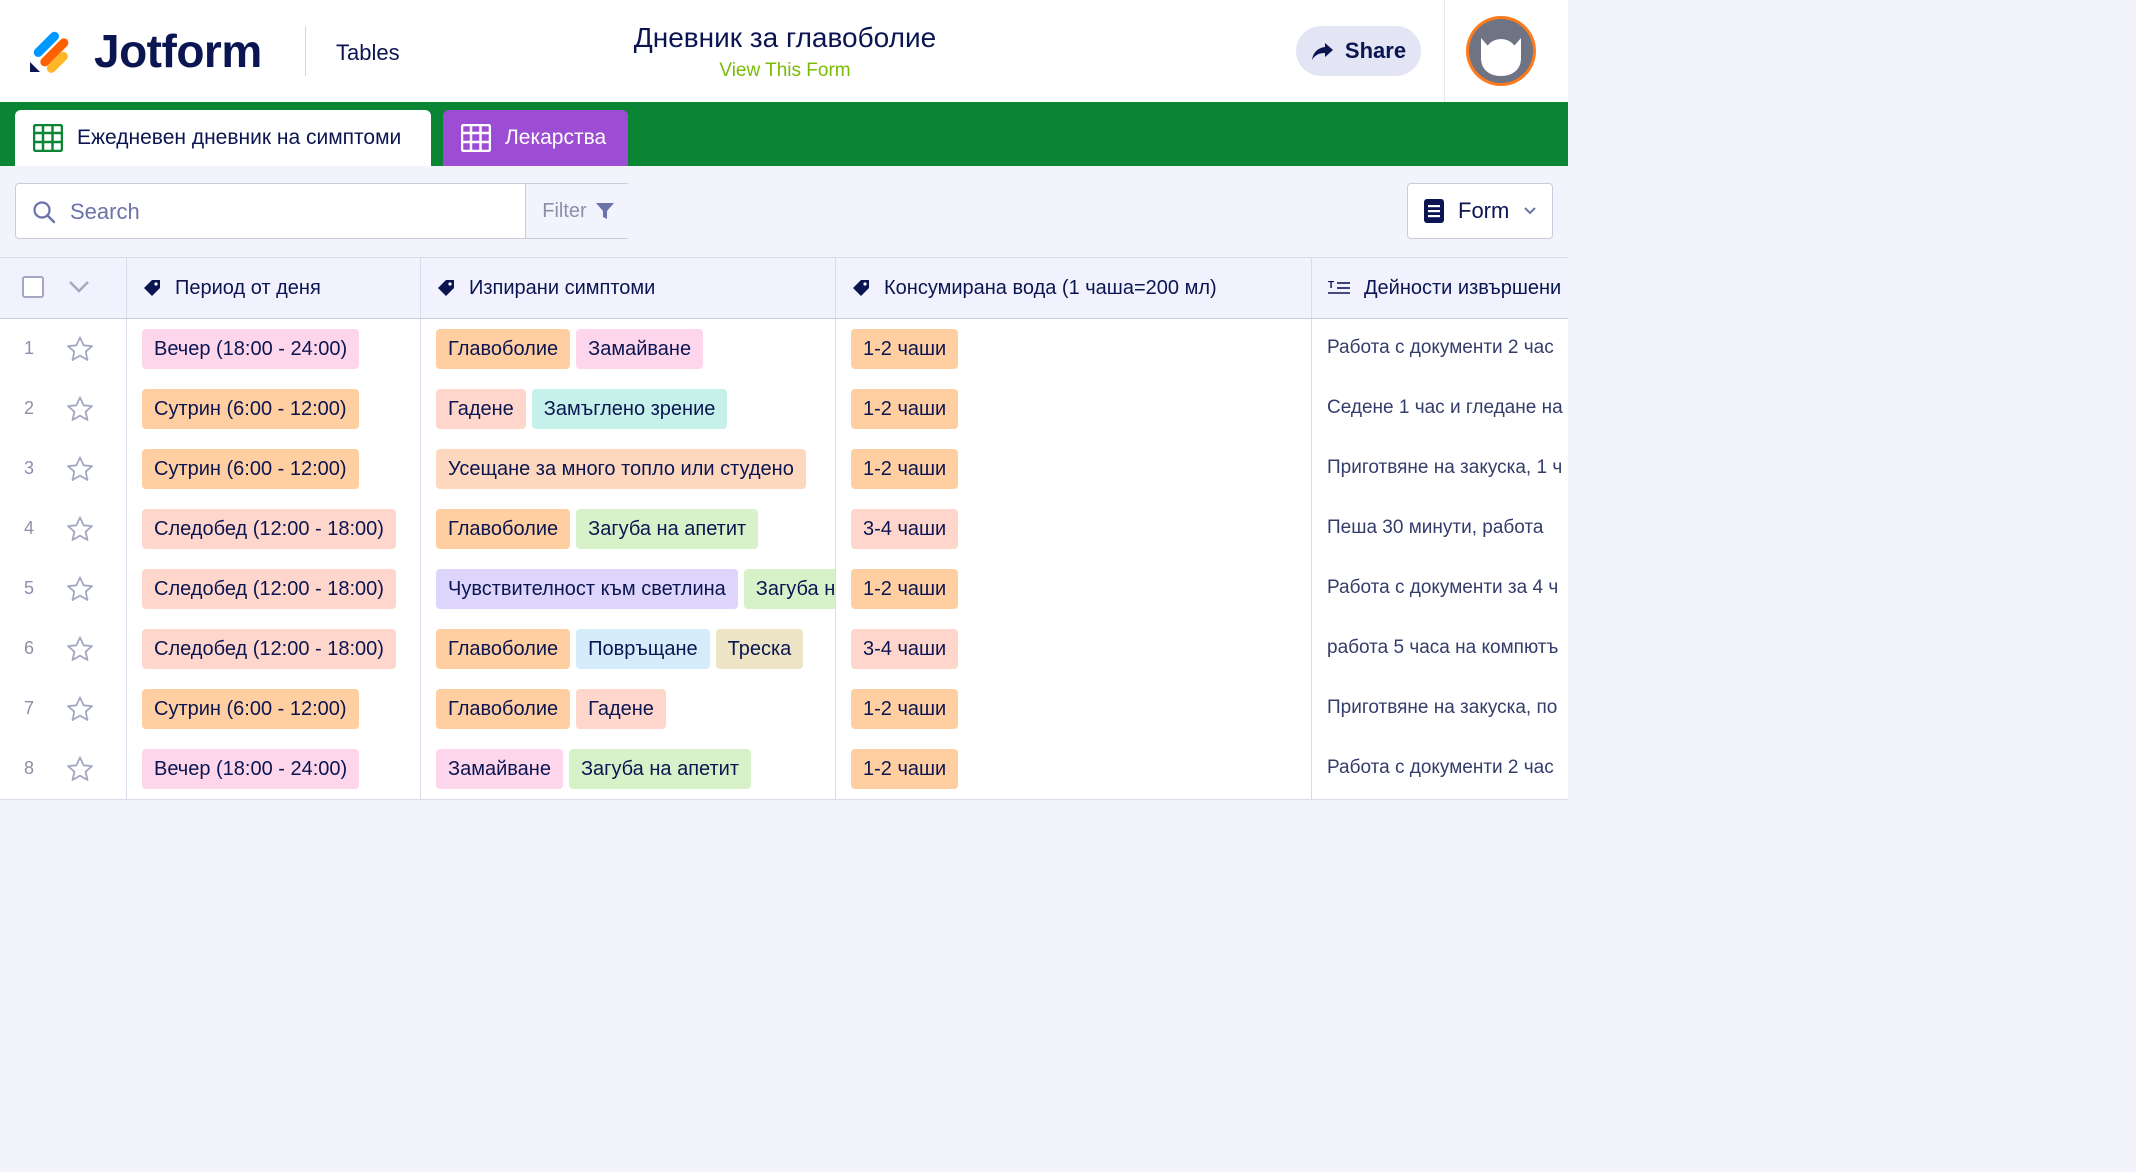 This screenshot has width=2136, height=1172. I want to click on activities-text: Приготвяне на закуска, по, so click(1442, 707).